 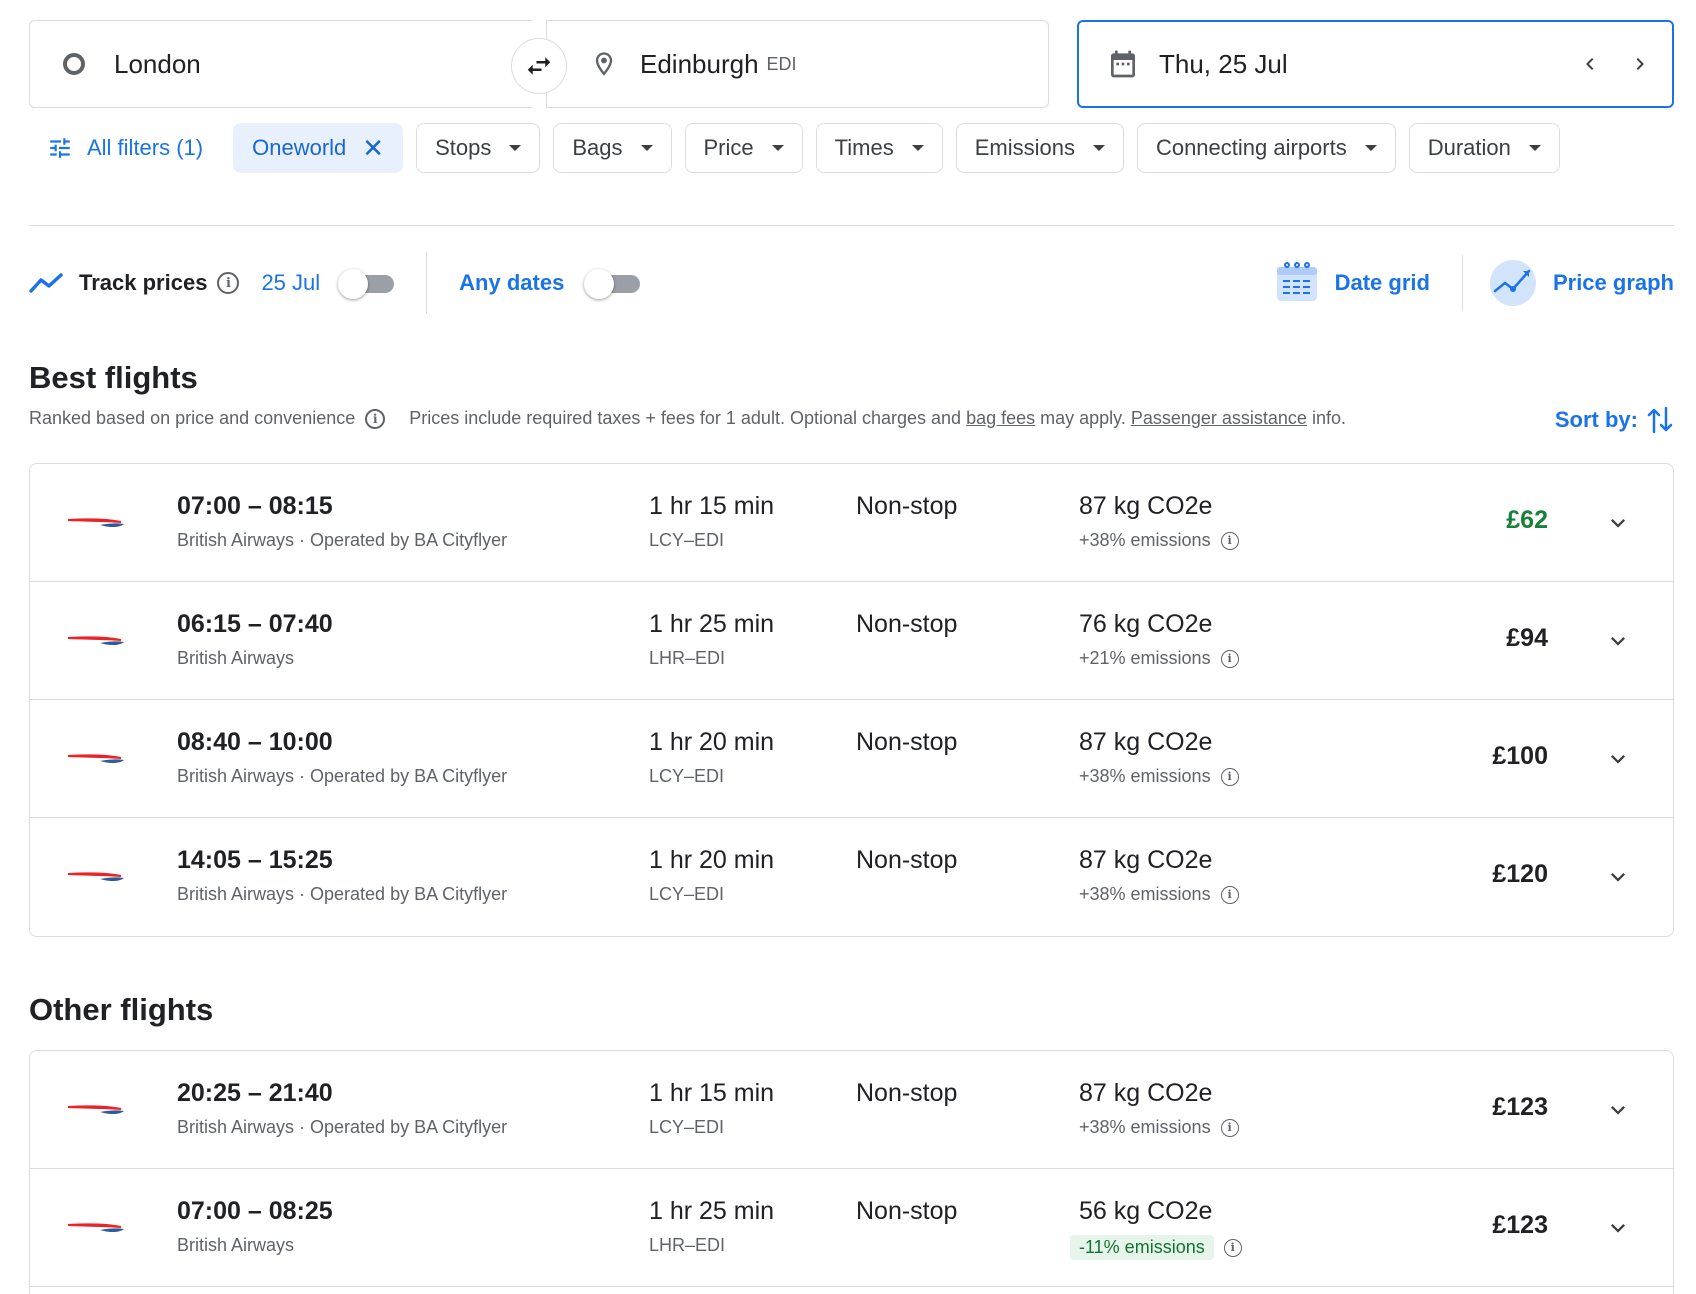 I want to click on chevron-left-icon, so click(x=1590, y=64).